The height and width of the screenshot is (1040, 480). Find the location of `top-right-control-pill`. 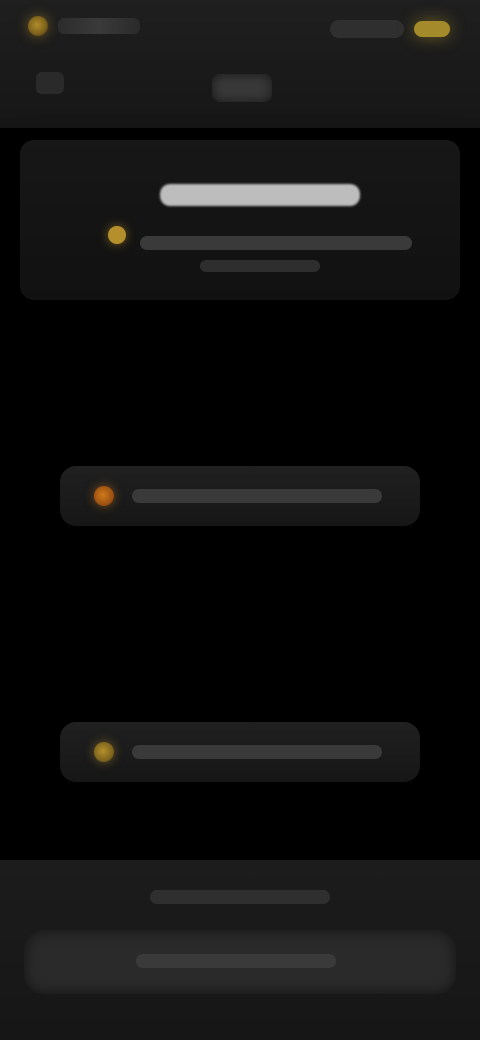

top-right-control-pill is located at coordinates (367, 29).